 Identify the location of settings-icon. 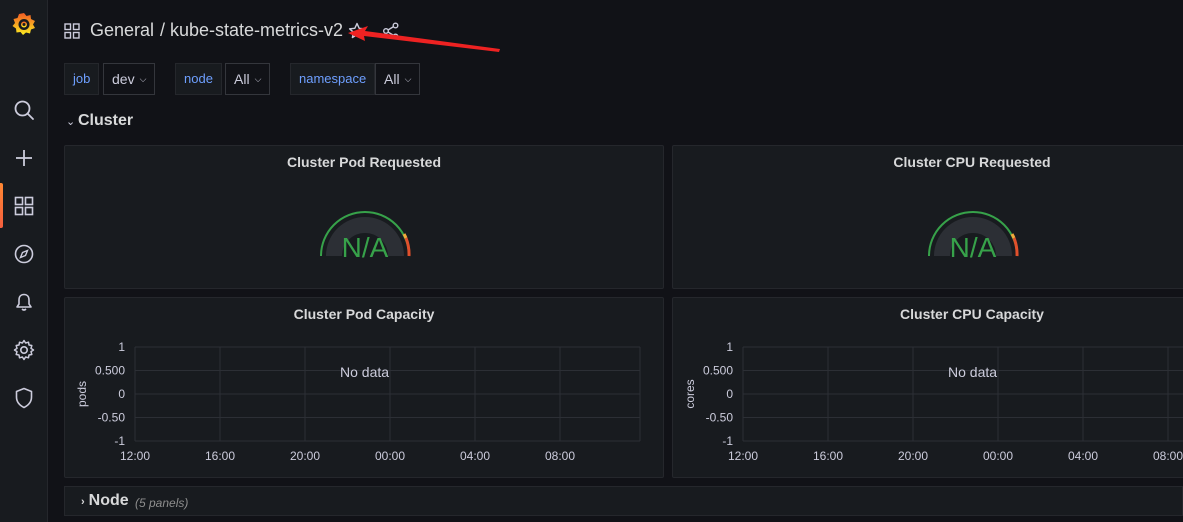
(24, 350).